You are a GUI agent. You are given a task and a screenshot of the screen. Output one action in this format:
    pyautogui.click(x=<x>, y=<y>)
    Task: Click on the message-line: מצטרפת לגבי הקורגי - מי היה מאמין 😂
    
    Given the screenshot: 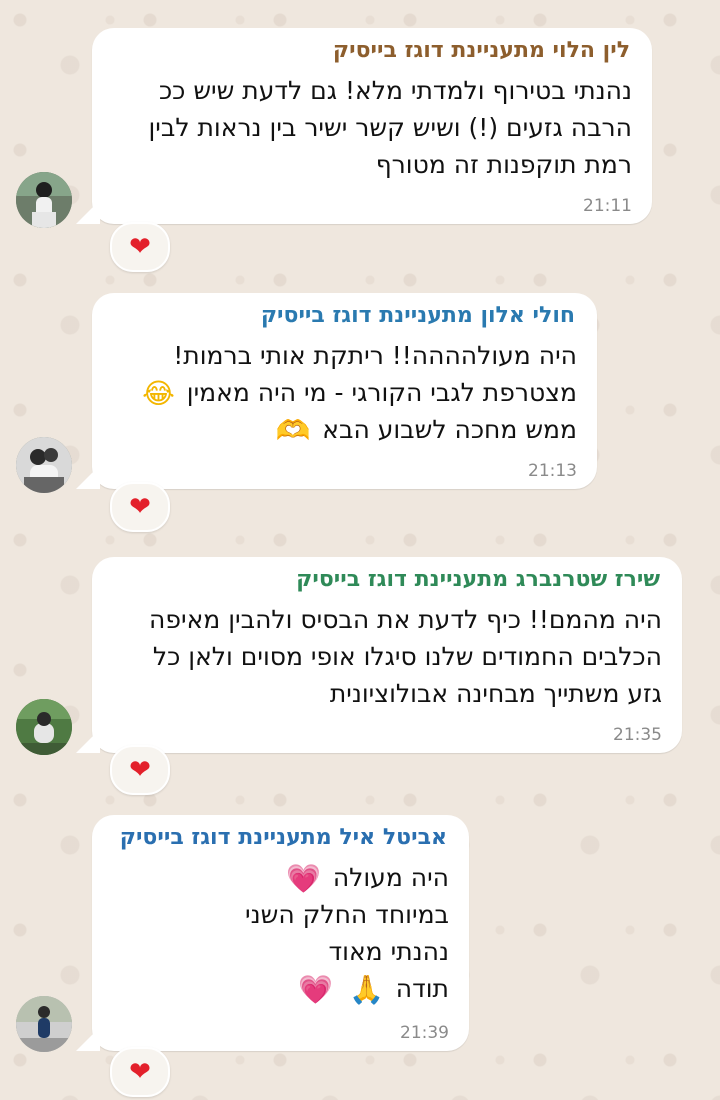 What is the action you would take?
    pyautogui.click(x=357, y=392)
    